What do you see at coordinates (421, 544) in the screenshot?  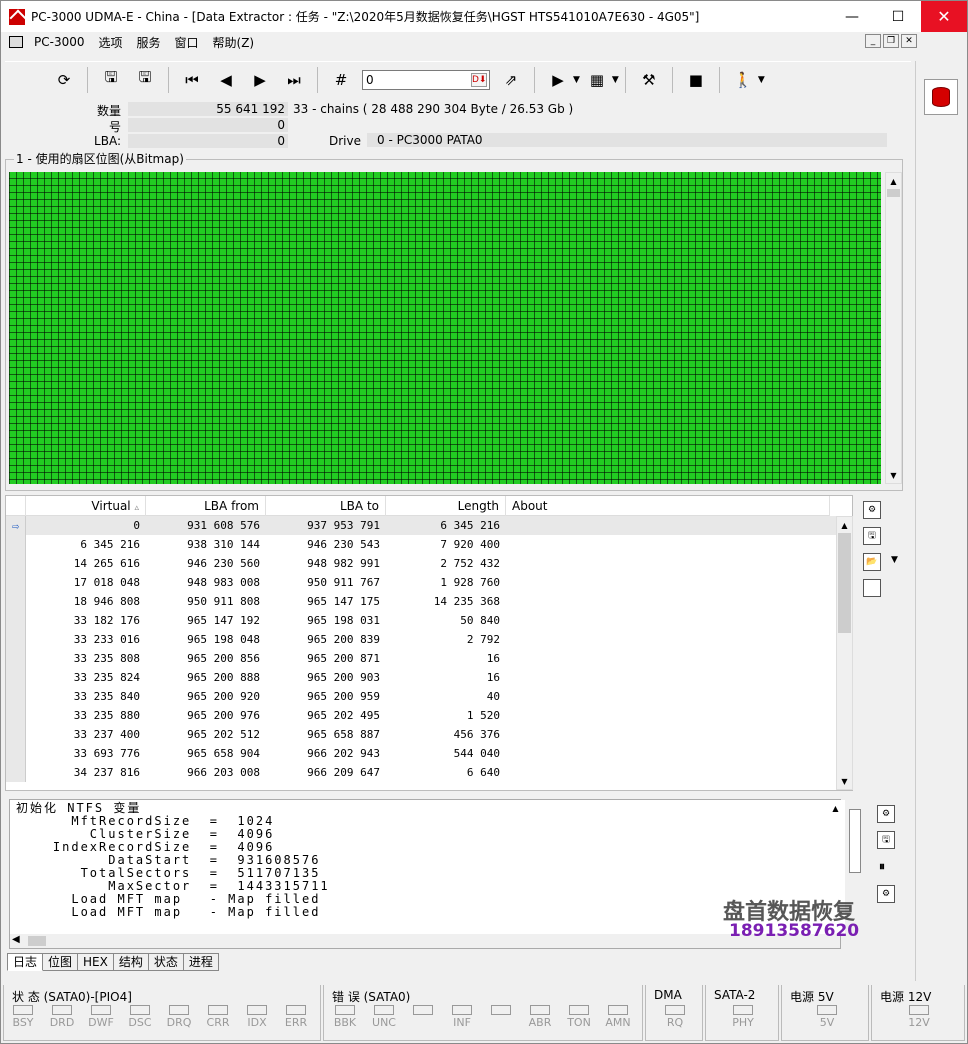 I see `table-row: 6 345 216 938 310 144 946 230 543 7 920 400` at bounding box center [421, 544].